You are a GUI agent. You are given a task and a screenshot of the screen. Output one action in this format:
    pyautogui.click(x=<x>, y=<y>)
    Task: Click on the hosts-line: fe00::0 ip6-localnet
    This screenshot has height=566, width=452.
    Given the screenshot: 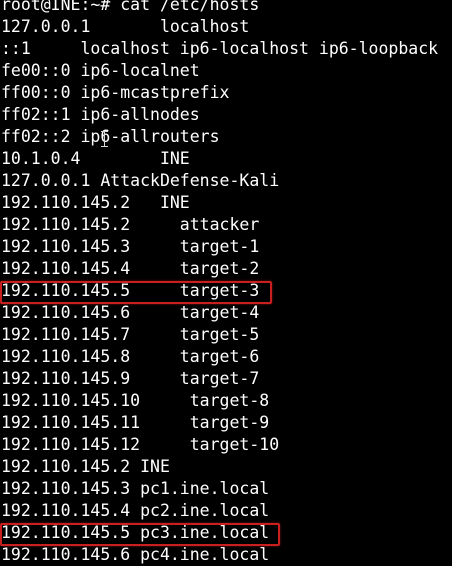 What is the action you would take?
    pyautogui.click(x=100, y=70)
    